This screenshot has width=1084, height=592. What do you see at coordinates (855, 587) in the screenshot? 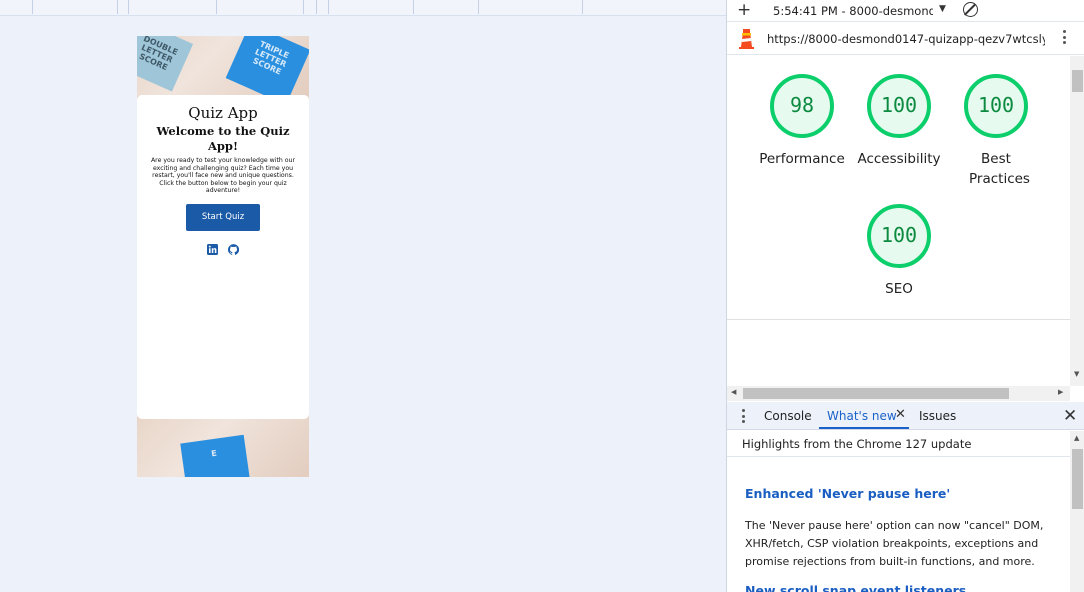
I see `whats-new-next-title: New scroll snap event listeners` at bounding box center [855, 587].